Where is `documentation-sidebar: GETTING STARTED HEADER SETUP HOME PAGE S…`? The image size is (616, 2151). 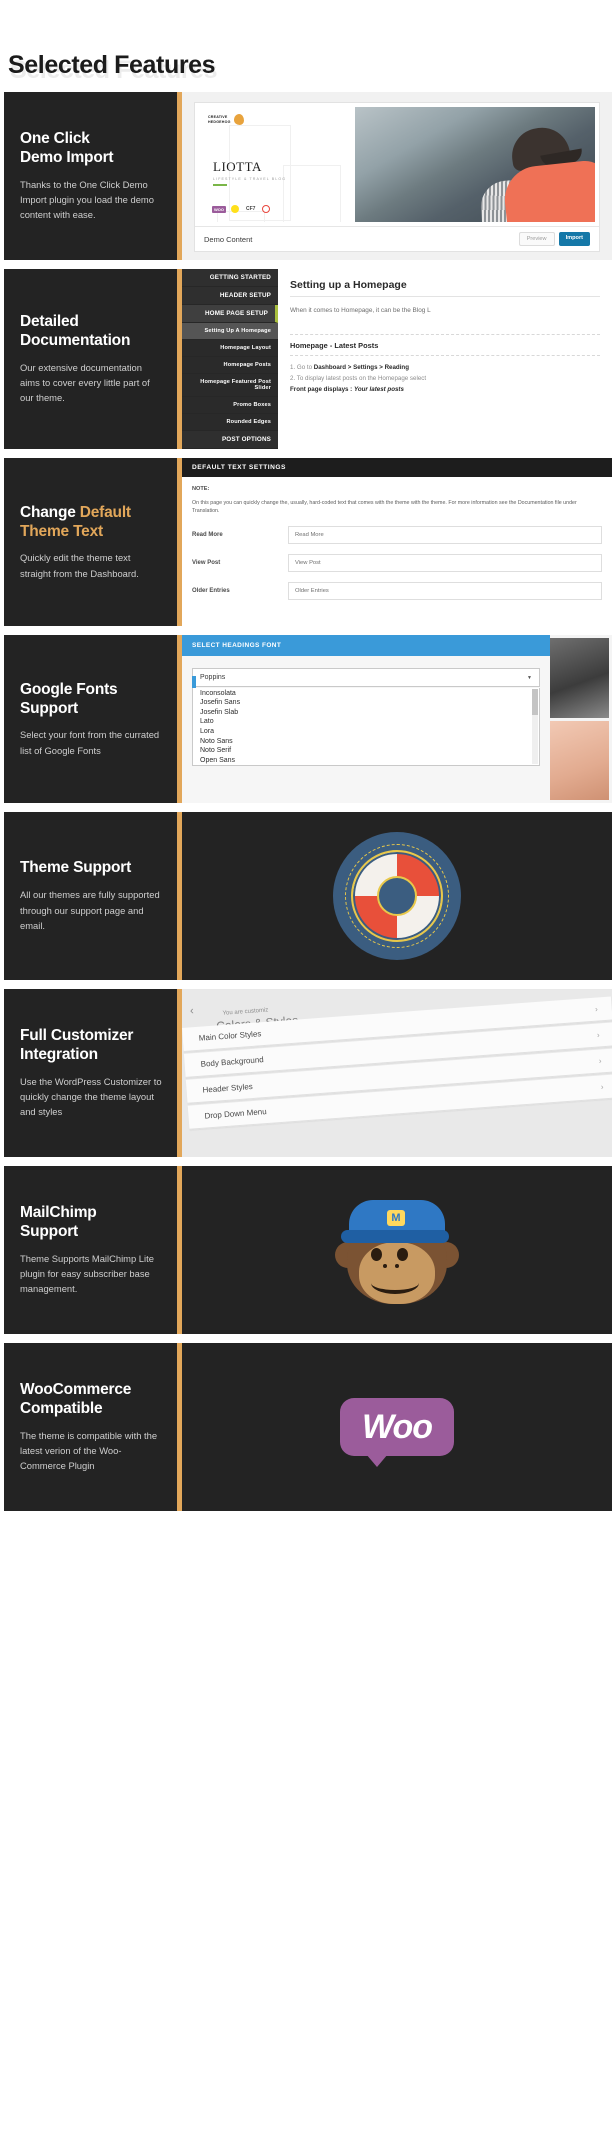
documentation-sidebar: GETTING STARTED HEADER SETUP HOME PAGE S… is located at coordinates (230, 359).